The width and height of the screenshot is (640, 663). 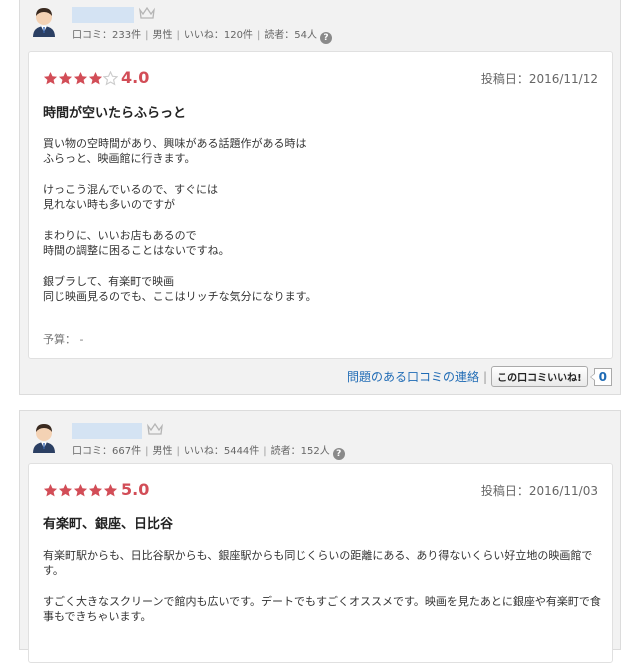 I want to click on rating: 4.0, so click(x=96, y=78).